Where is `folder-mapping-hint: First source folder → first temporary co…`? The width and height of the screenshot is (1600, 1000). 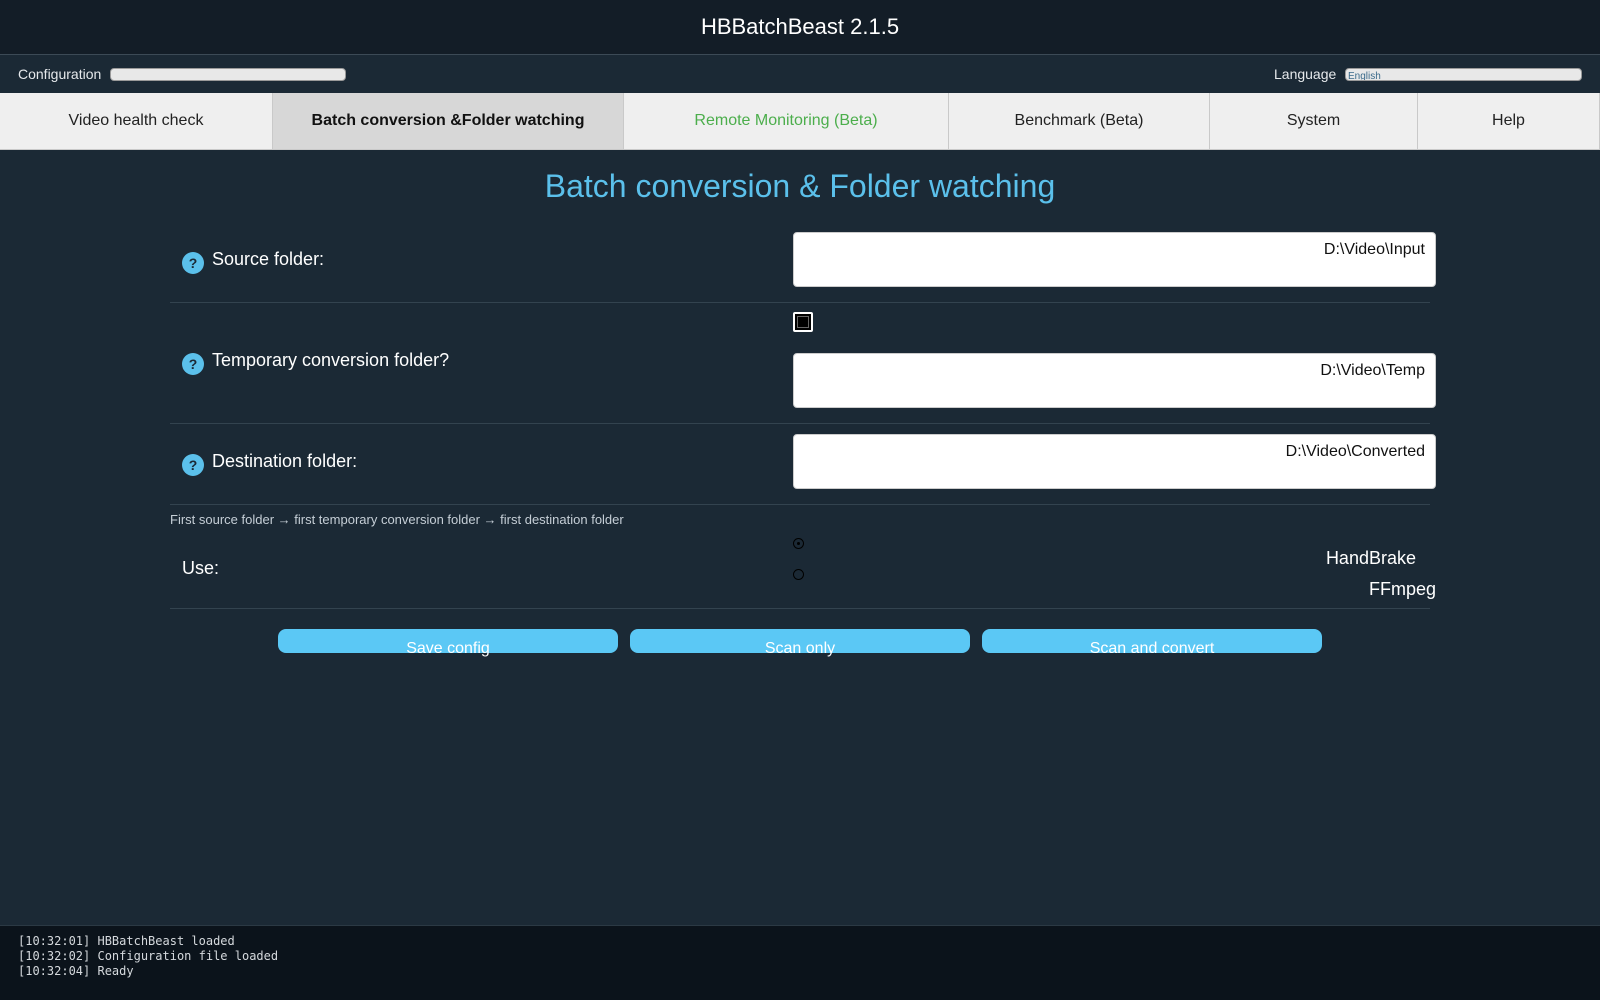
folder-mapping-hint: First source folder → first temporary co… is located at coordinates (397, 519).